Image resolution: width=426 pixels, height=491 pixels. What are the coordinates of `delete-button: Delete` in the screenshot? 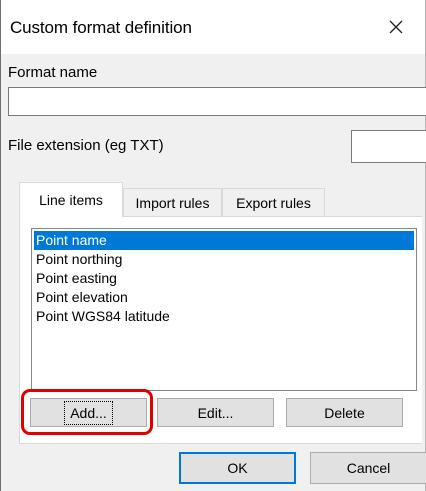 It's located at (344, 412).